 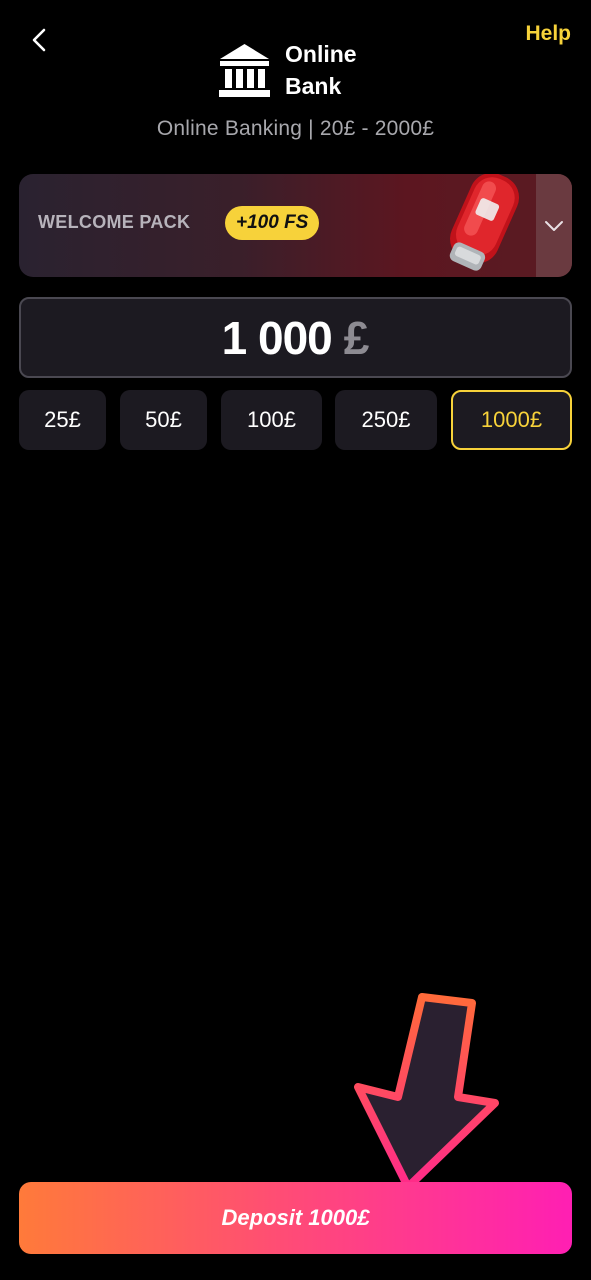 I want to click on deposit-amount-input: 1 000 £, so click(x=295, y=337).